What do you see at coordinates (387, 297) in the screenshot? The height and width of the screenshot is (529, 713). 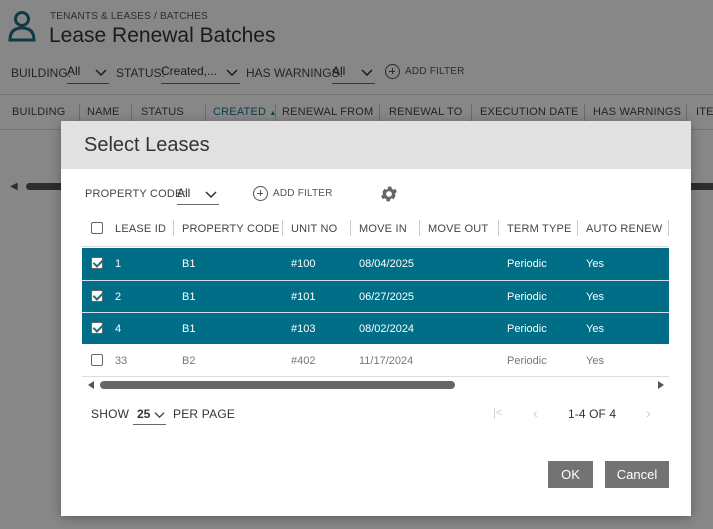 I see `move-in-cell: 06/27/2025` at bounding box center [387, 297].